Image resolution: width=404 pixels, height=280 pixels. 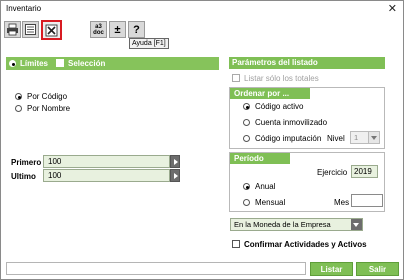 I want to click on codigo-activo-radio, so click(x=246, y=106).